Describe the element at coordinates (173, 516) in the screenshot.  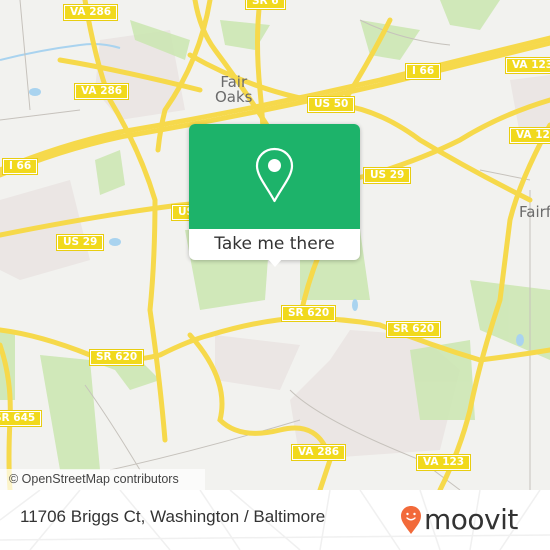
I see `address-text: 11706 Briggs Ct, Washington / Baltimore` at that location.